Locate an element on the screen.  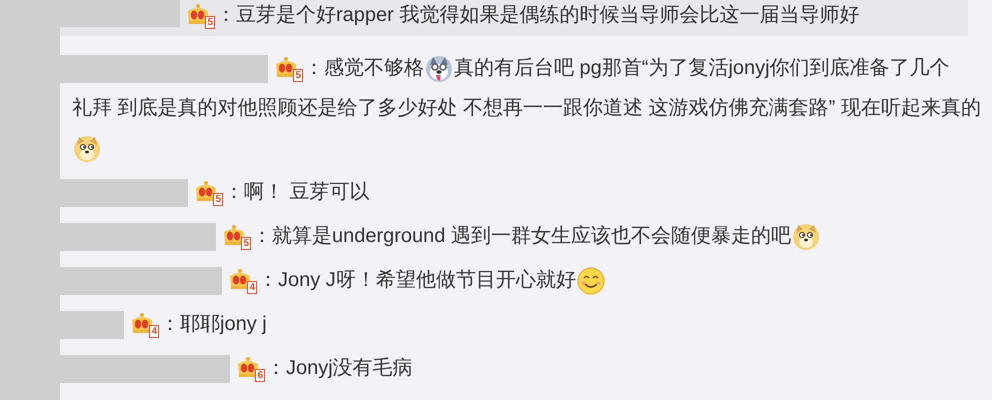
level-number: 6 is located at coordinates (260, 375).